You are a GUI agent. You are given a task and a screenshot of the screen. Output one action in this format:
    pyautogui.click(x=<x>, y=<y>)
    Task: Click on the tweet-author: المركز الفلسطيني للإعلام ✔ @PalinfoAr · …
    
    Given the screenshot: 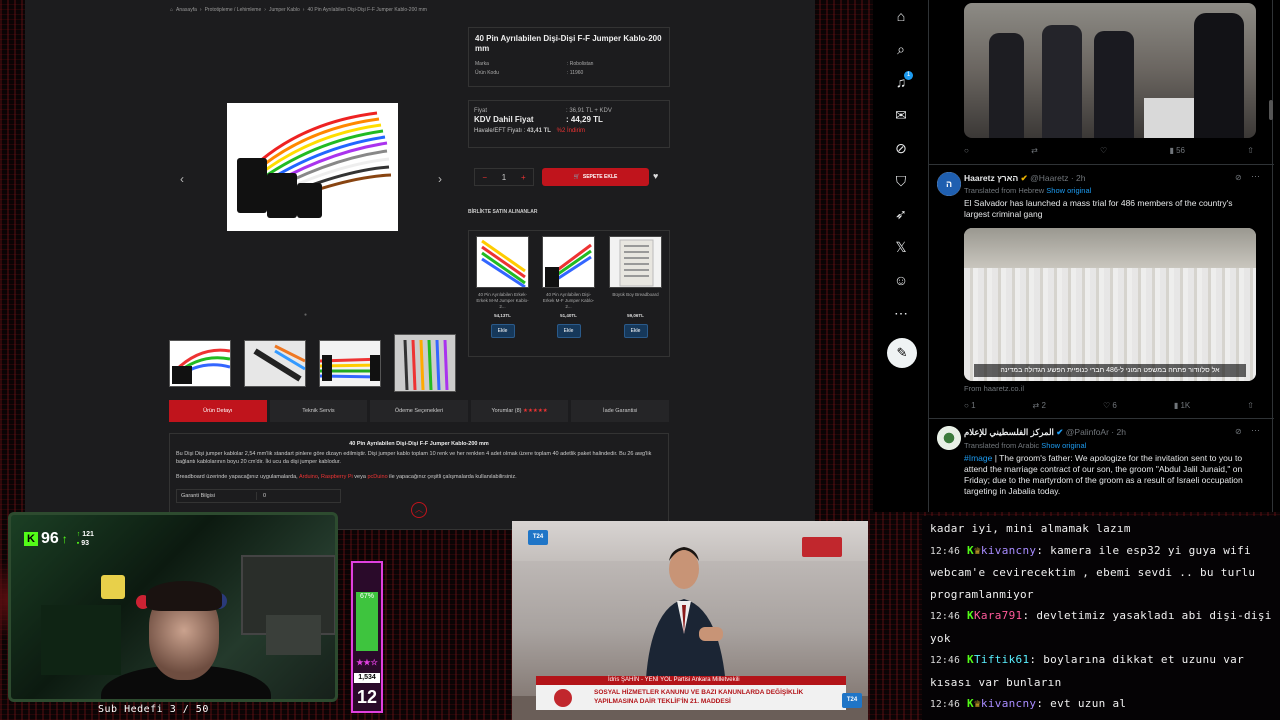 What is the action you would take?
    pyautogui.click(x=1045, y=432)
    